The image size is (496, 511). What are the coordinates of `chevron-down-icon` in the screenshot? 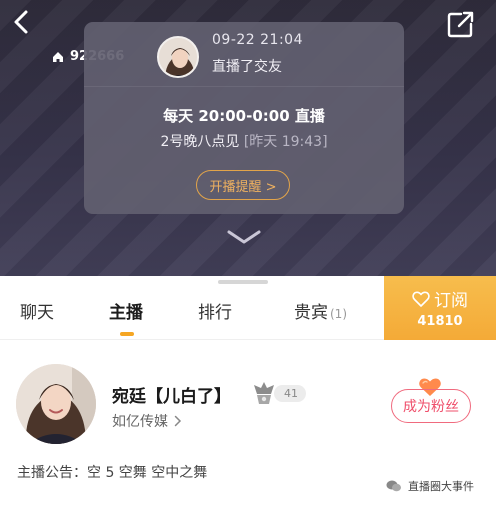 It's located at (244, 237).